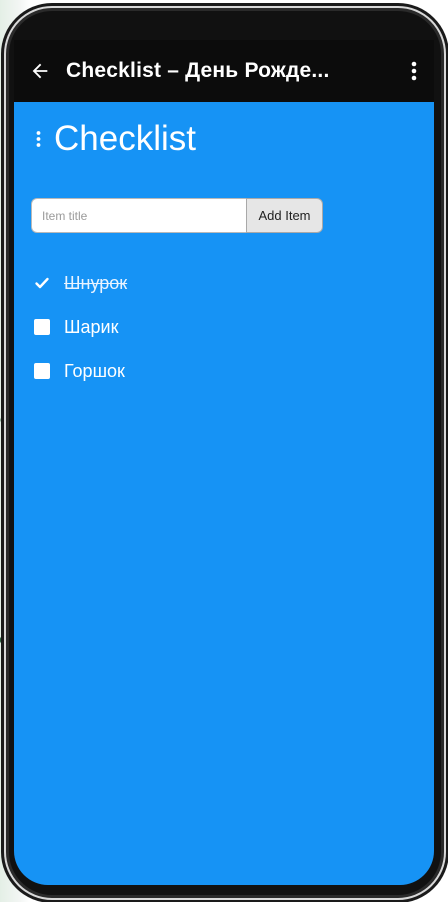 Image resolution: width=448 pixels, height=902 pixels. I want to click on add-item-button: Add Item, so click(284, 215).